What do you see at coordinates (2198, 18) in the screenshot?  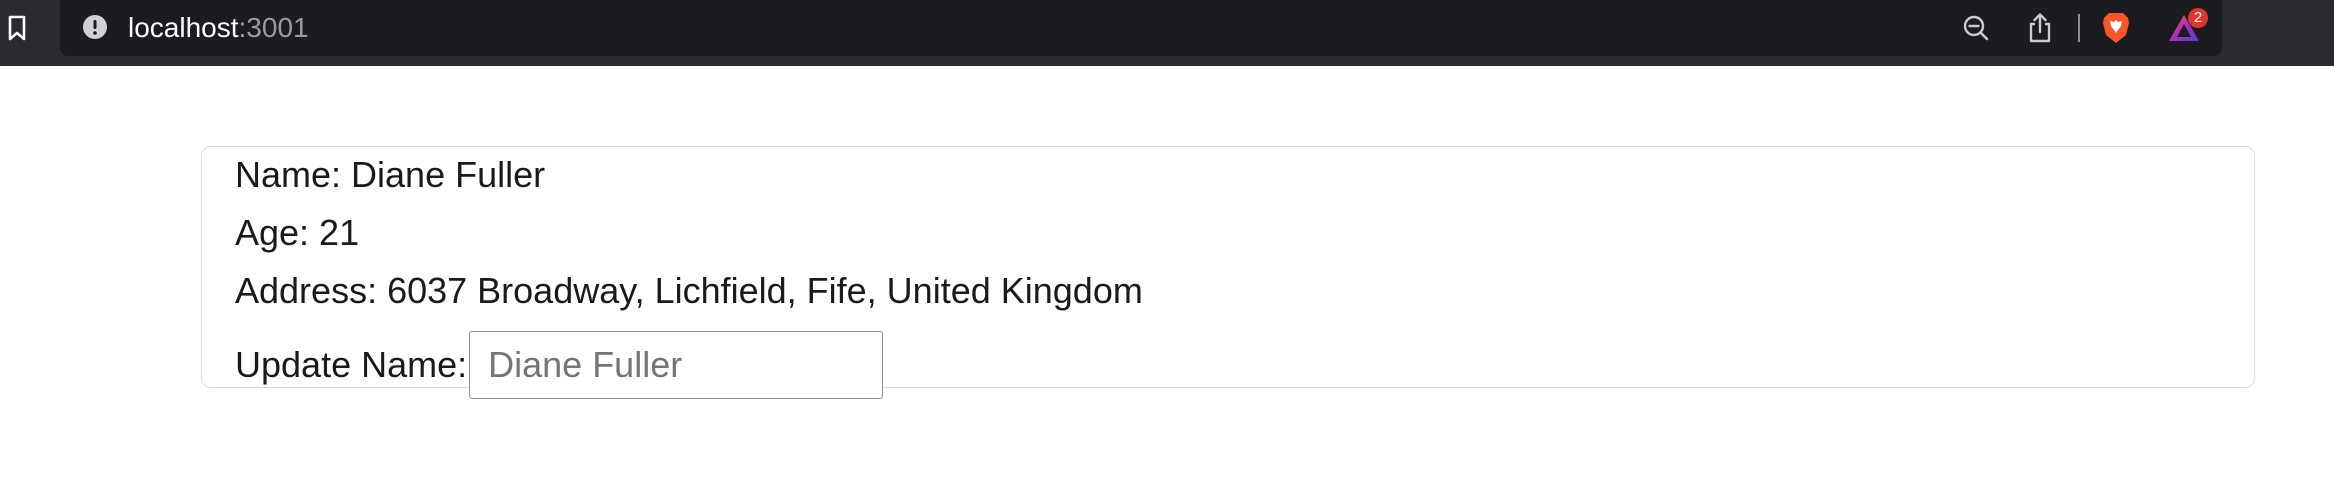 I see `notification-badge: 2` at bounding box center [2198, 18].